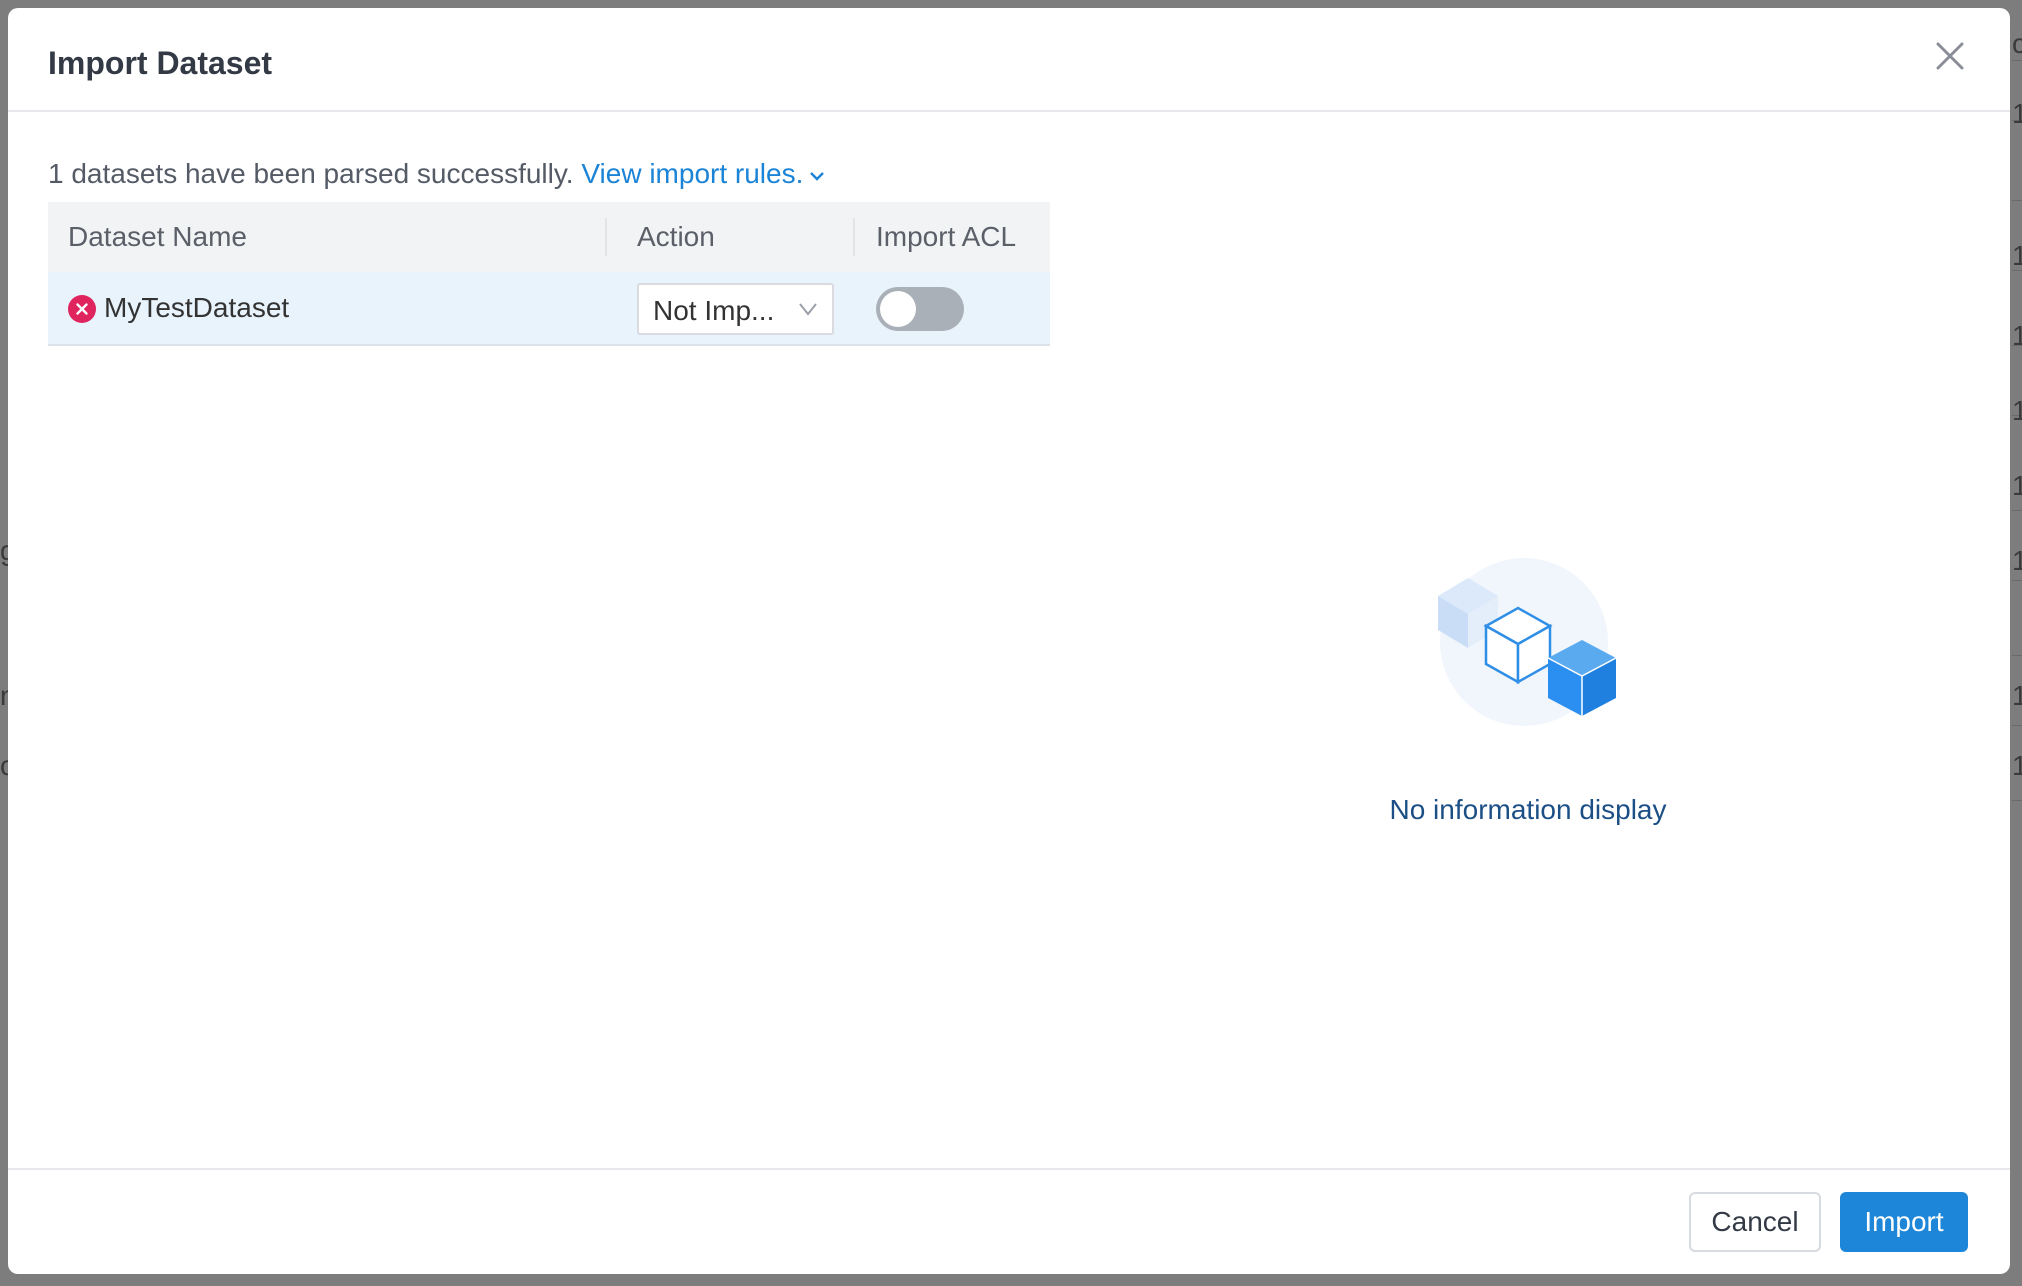  What do you see at coordinates (549, 237) in the screenshot?
I see `table-header: Dataset Name Action Import ACL` at bounding box center [549, 237].